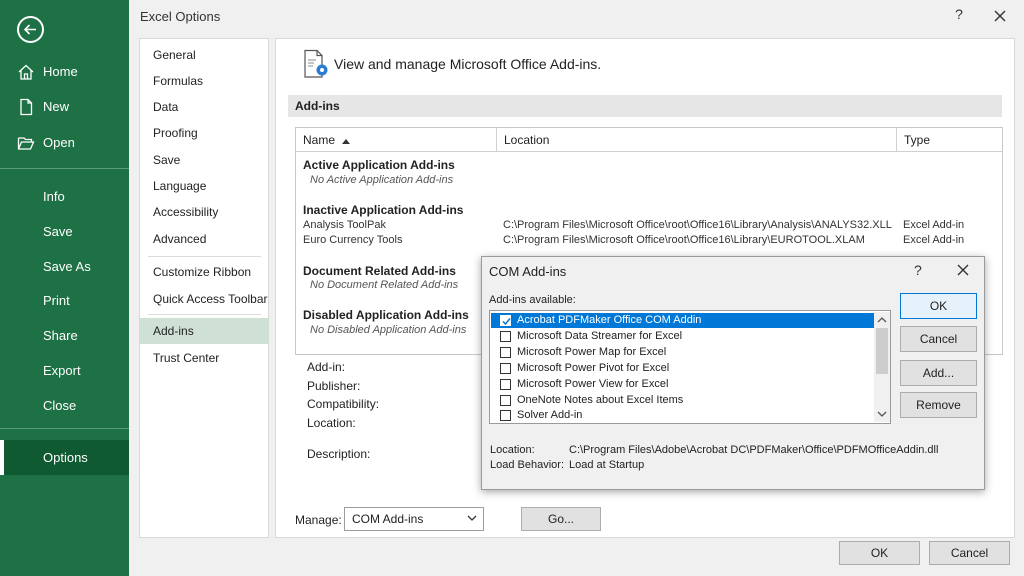 This screenshot has width=1024, height=576. What do you see at coordinates (682, 415) in the screenshot?
I see `list-item: Solver Add-in` at bounding box center [682, 415].